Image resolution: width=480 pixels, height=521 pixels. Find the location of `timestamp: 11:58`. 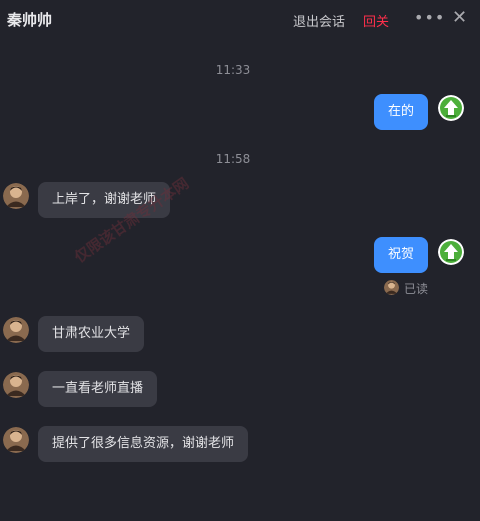

timestamp: 11:58 is located at coordinates (233, 159).